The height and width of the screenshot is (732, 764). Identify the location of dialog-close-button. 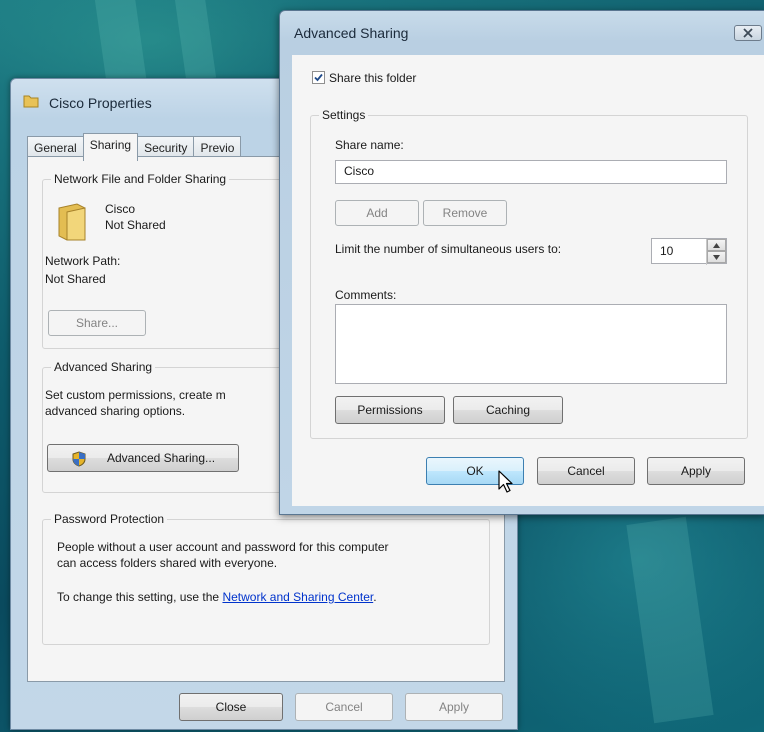
(748, 33).